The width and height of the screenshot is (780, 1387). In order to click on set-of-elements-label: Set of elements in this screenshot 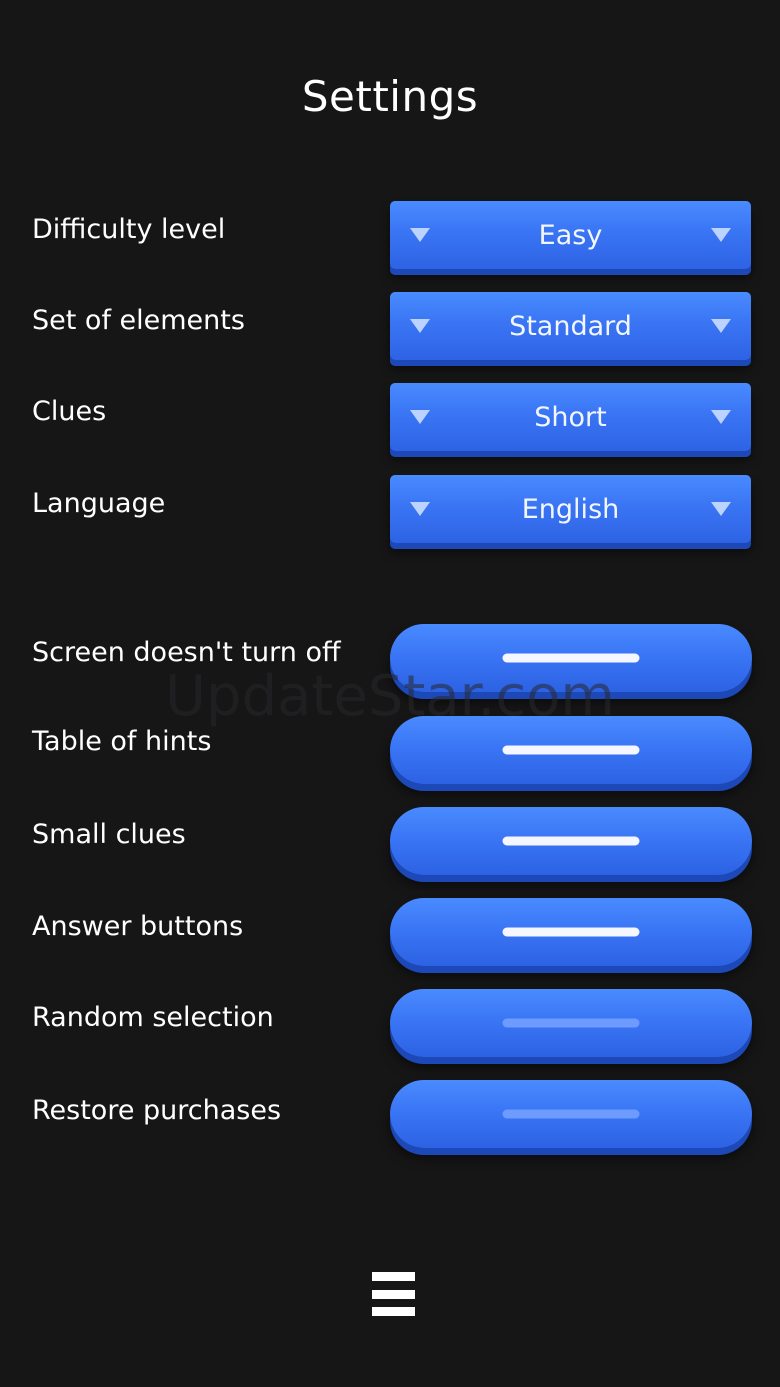, I will do `click(138, 320)`.